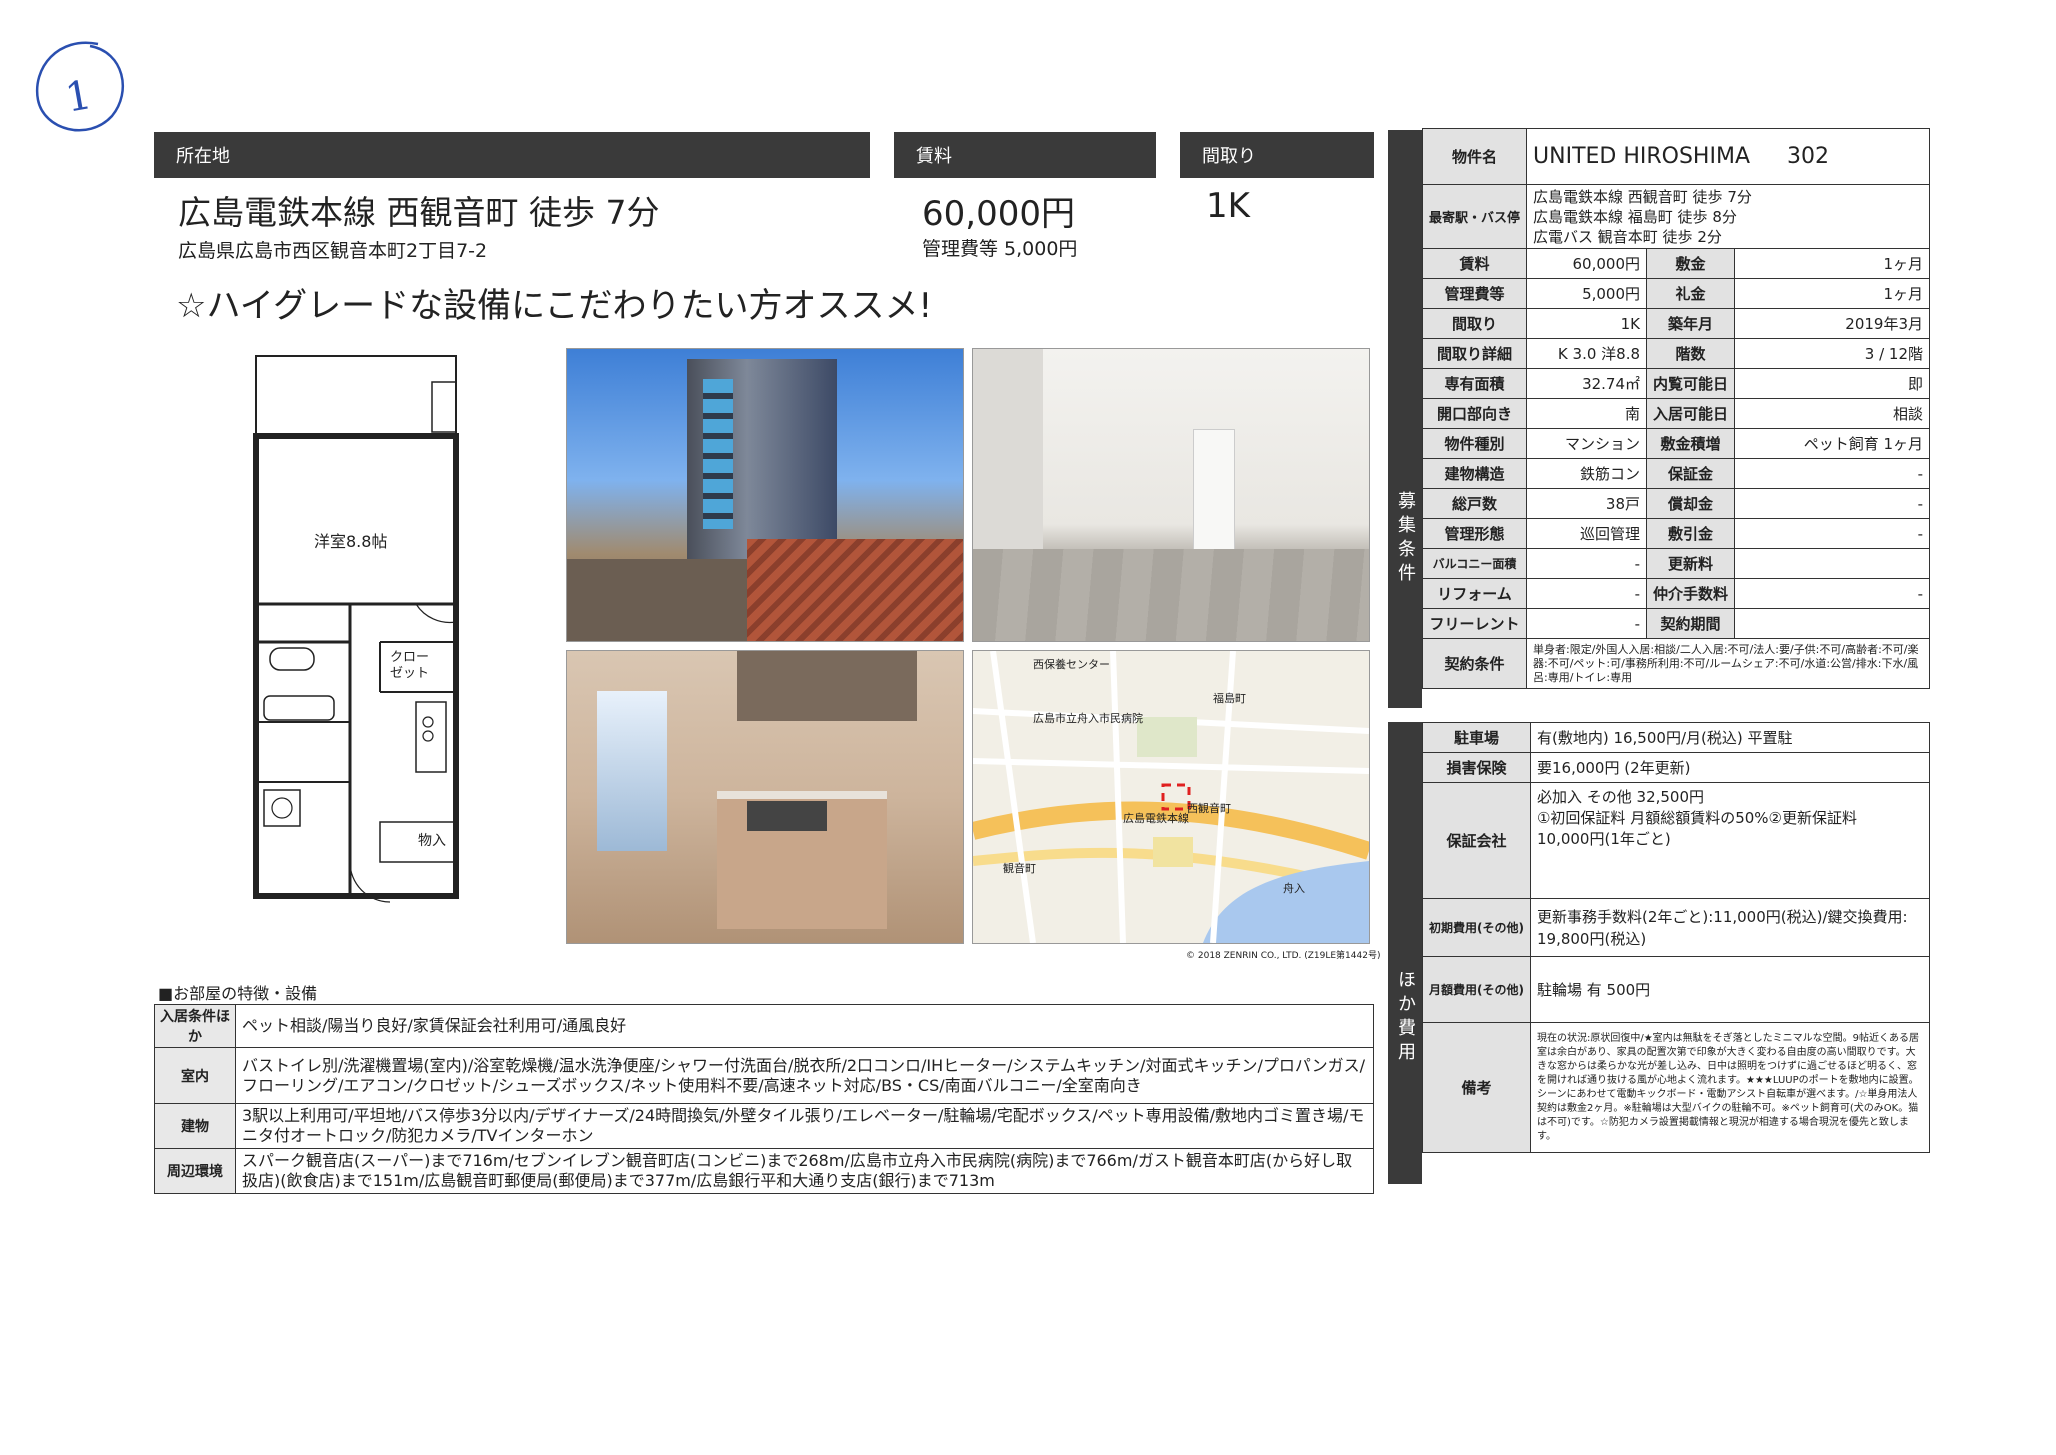  I want to click on cell-label: 建物構造, so click(1474, 473).